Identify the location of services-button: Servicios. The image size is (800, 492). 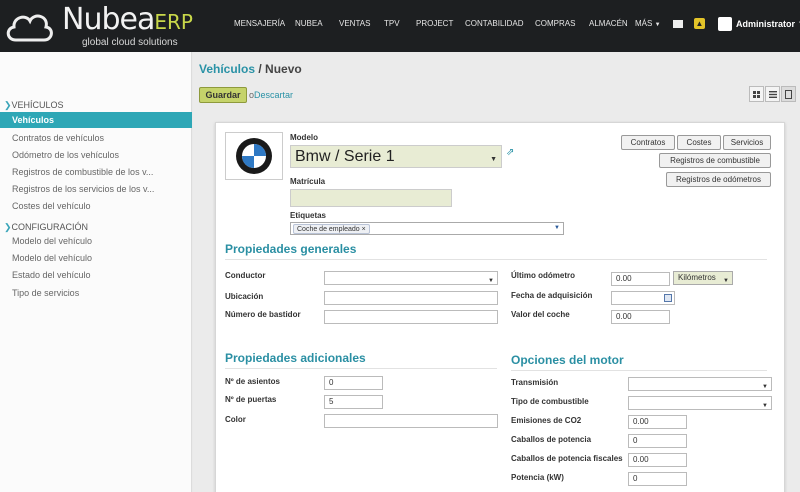
(747, 142).